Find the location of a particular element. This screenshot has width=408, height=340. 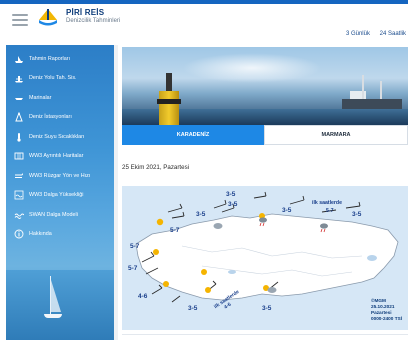

map-icon is located at coordinates (19, 156).